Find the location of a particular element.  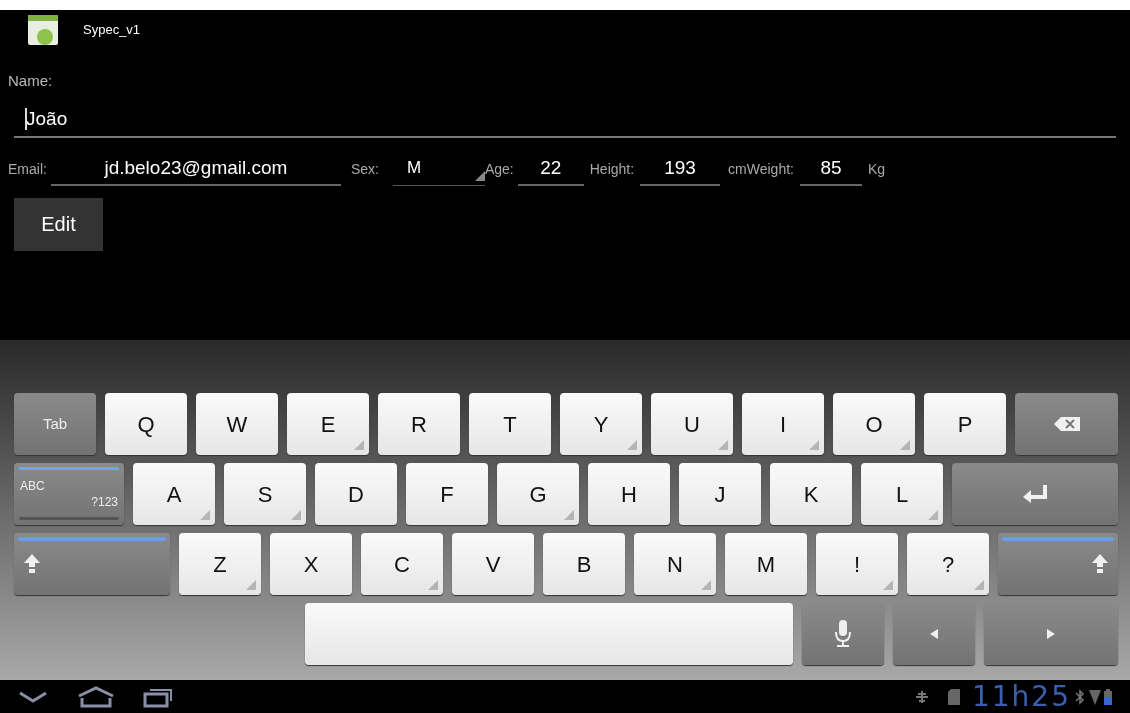

text-field: 22 is located at coordinates (550, 168).